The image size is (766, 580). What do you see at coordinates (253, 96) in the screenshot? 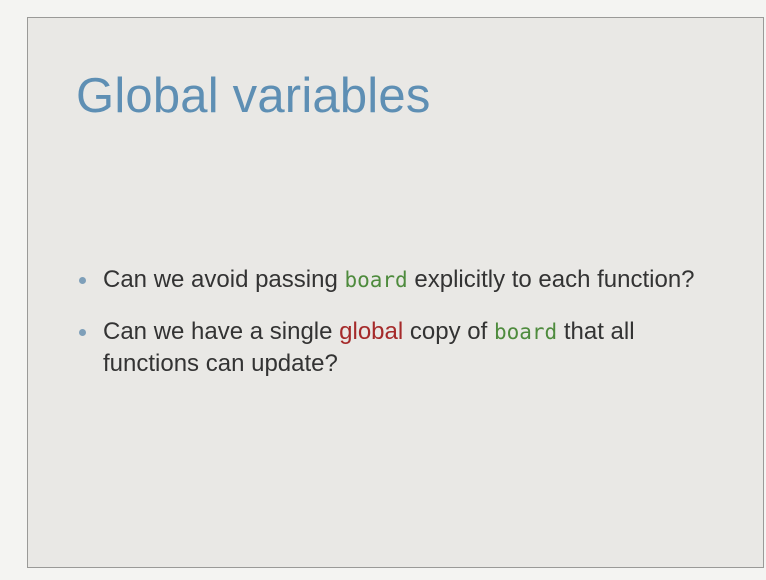
I see `slide-title: Global variables` at bounding box center [253, 96].